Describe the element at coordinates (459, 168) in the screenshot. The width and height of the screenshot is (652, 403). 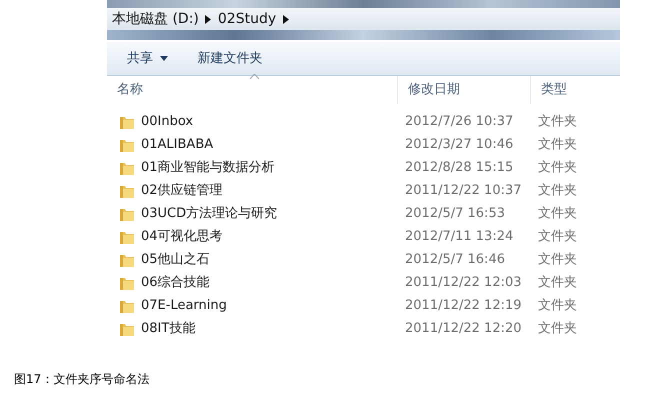
I see `date-cell-text: 2012/8/28 15:15` at that location.